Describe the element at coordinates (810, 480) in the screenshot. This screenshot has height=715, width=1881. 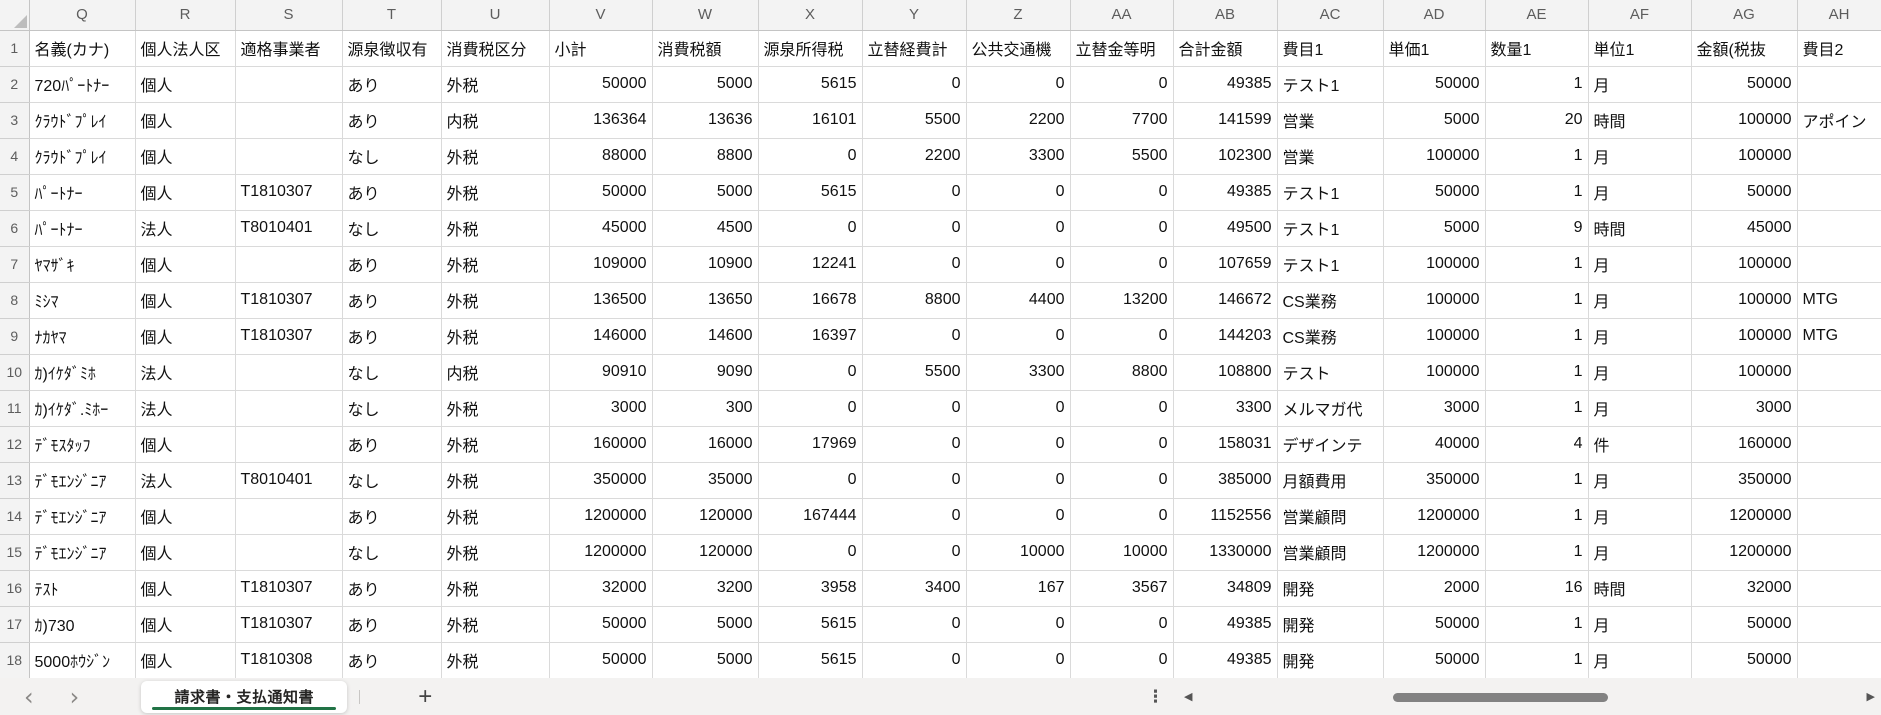
I see `cell-X13: 0` at that location.